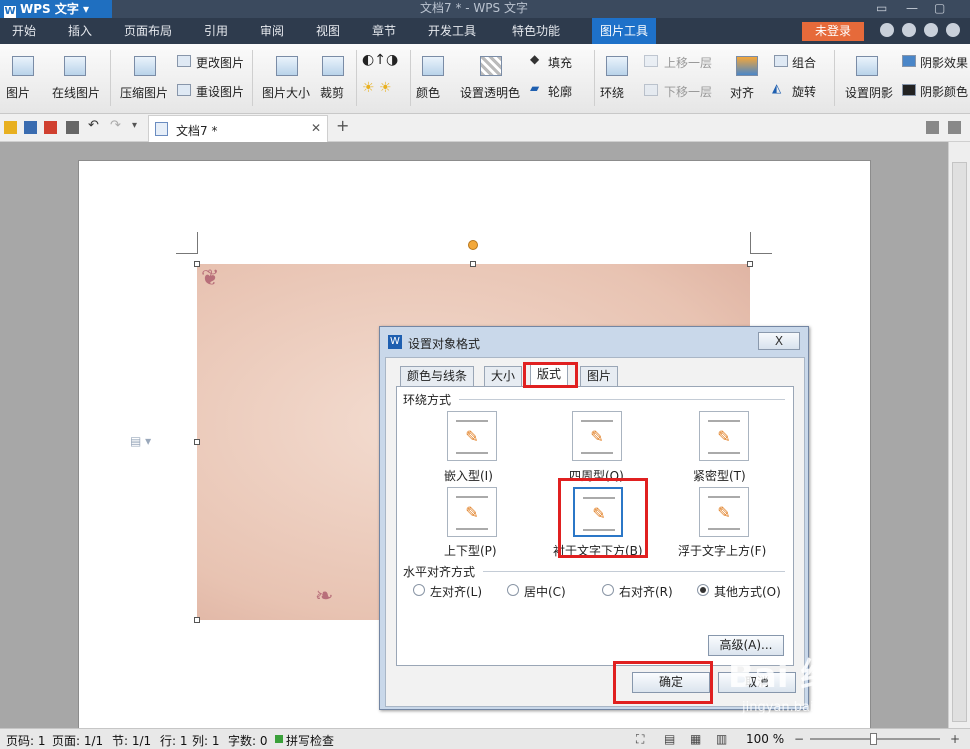 Image resolution: width=970 pixels, height=749 pixels. Describe the element at coordinates (624, 31) in the screenshot. I see `menu-picture-tools: 图片工具` at that location.